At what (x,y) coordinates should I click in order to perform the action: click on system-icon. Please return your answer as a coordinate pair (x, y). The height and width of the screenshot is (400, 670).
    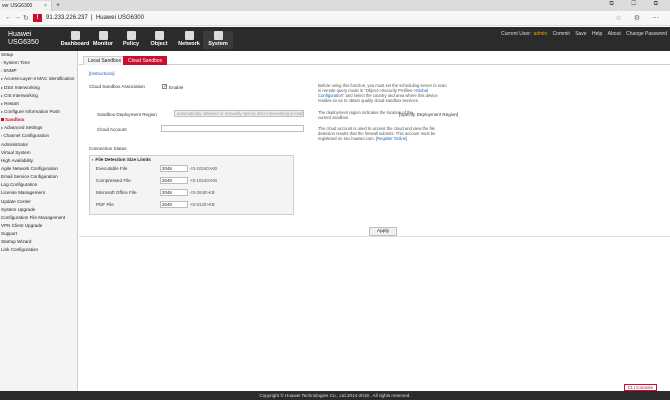
    Looking at the image, I should click on (218, 35).